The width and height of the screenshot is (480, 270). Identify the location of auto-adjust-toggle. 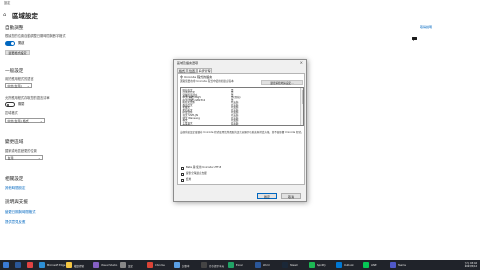
(10, 43).